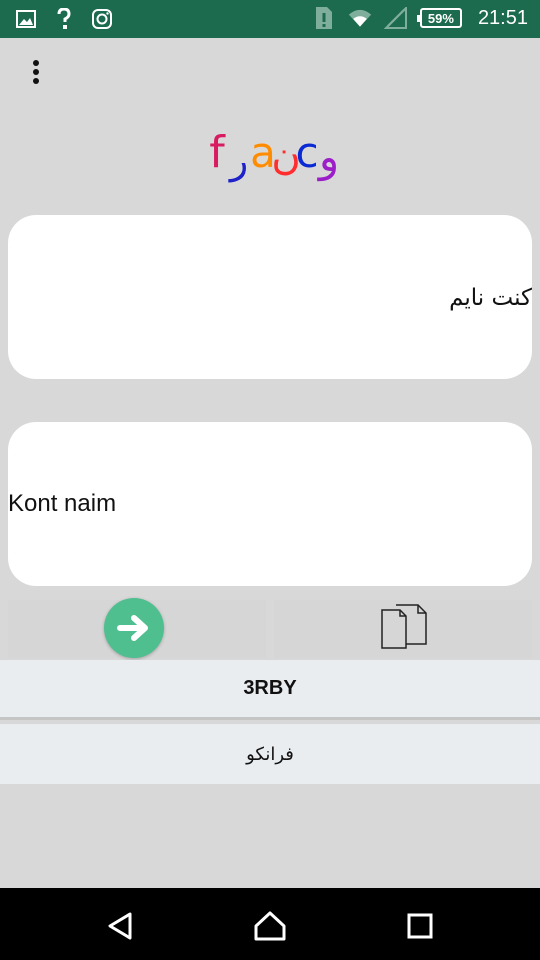  I want to click on mode-franco-label: فرانكو, so click(270, 754).